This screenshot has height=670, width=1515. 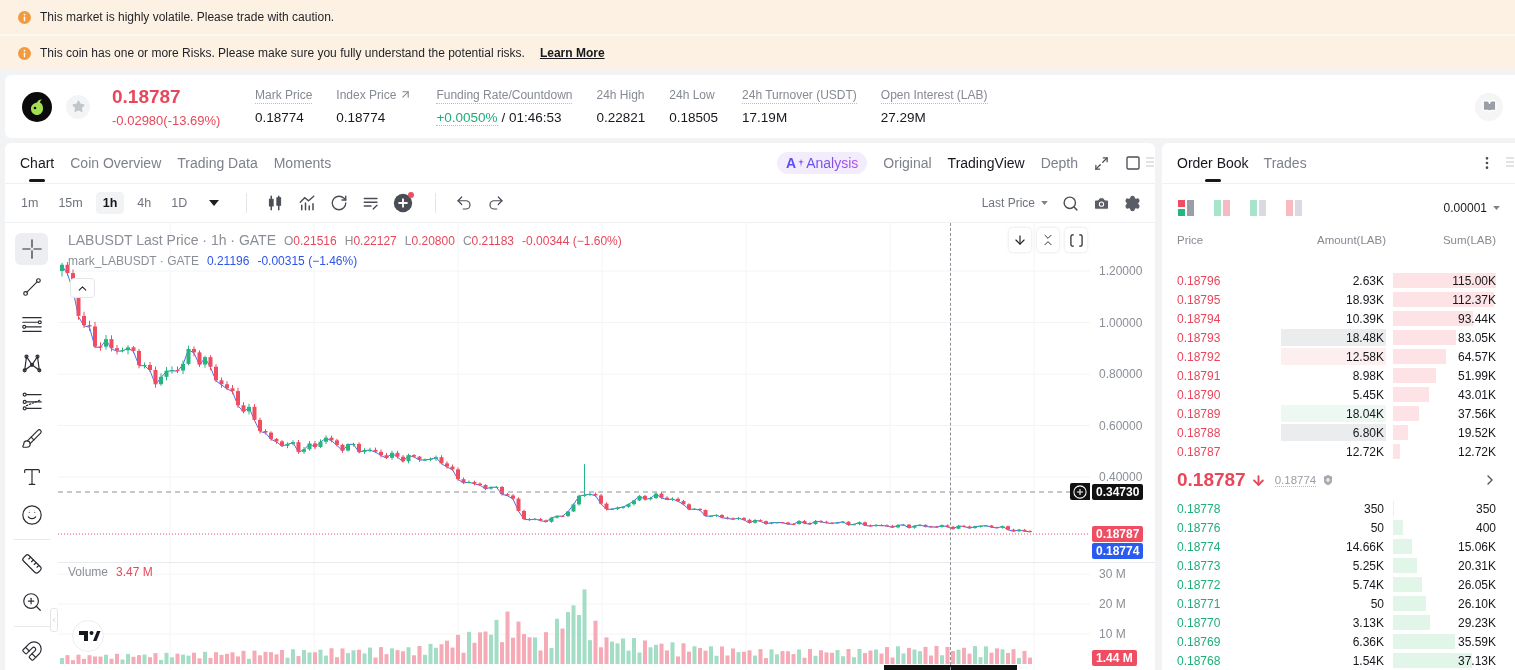 I want to click on price-axis-label: 1.00000, so click(x=1121, y=322).